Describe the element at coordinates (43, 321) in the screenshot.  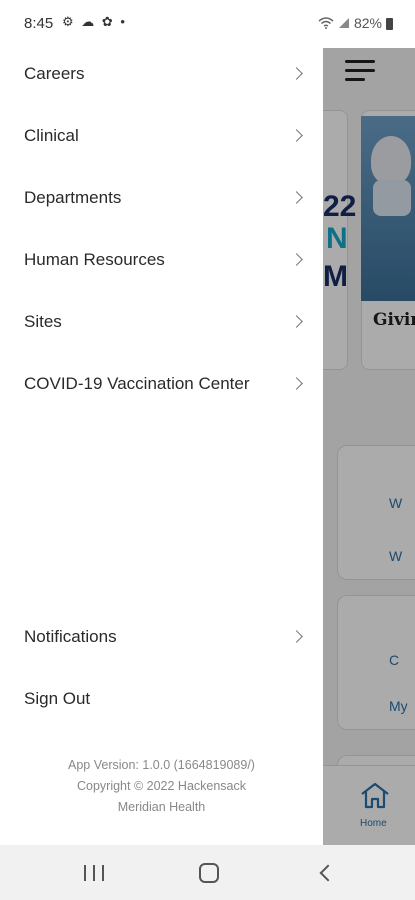
I see `menu-item-label: Sites` at that location.